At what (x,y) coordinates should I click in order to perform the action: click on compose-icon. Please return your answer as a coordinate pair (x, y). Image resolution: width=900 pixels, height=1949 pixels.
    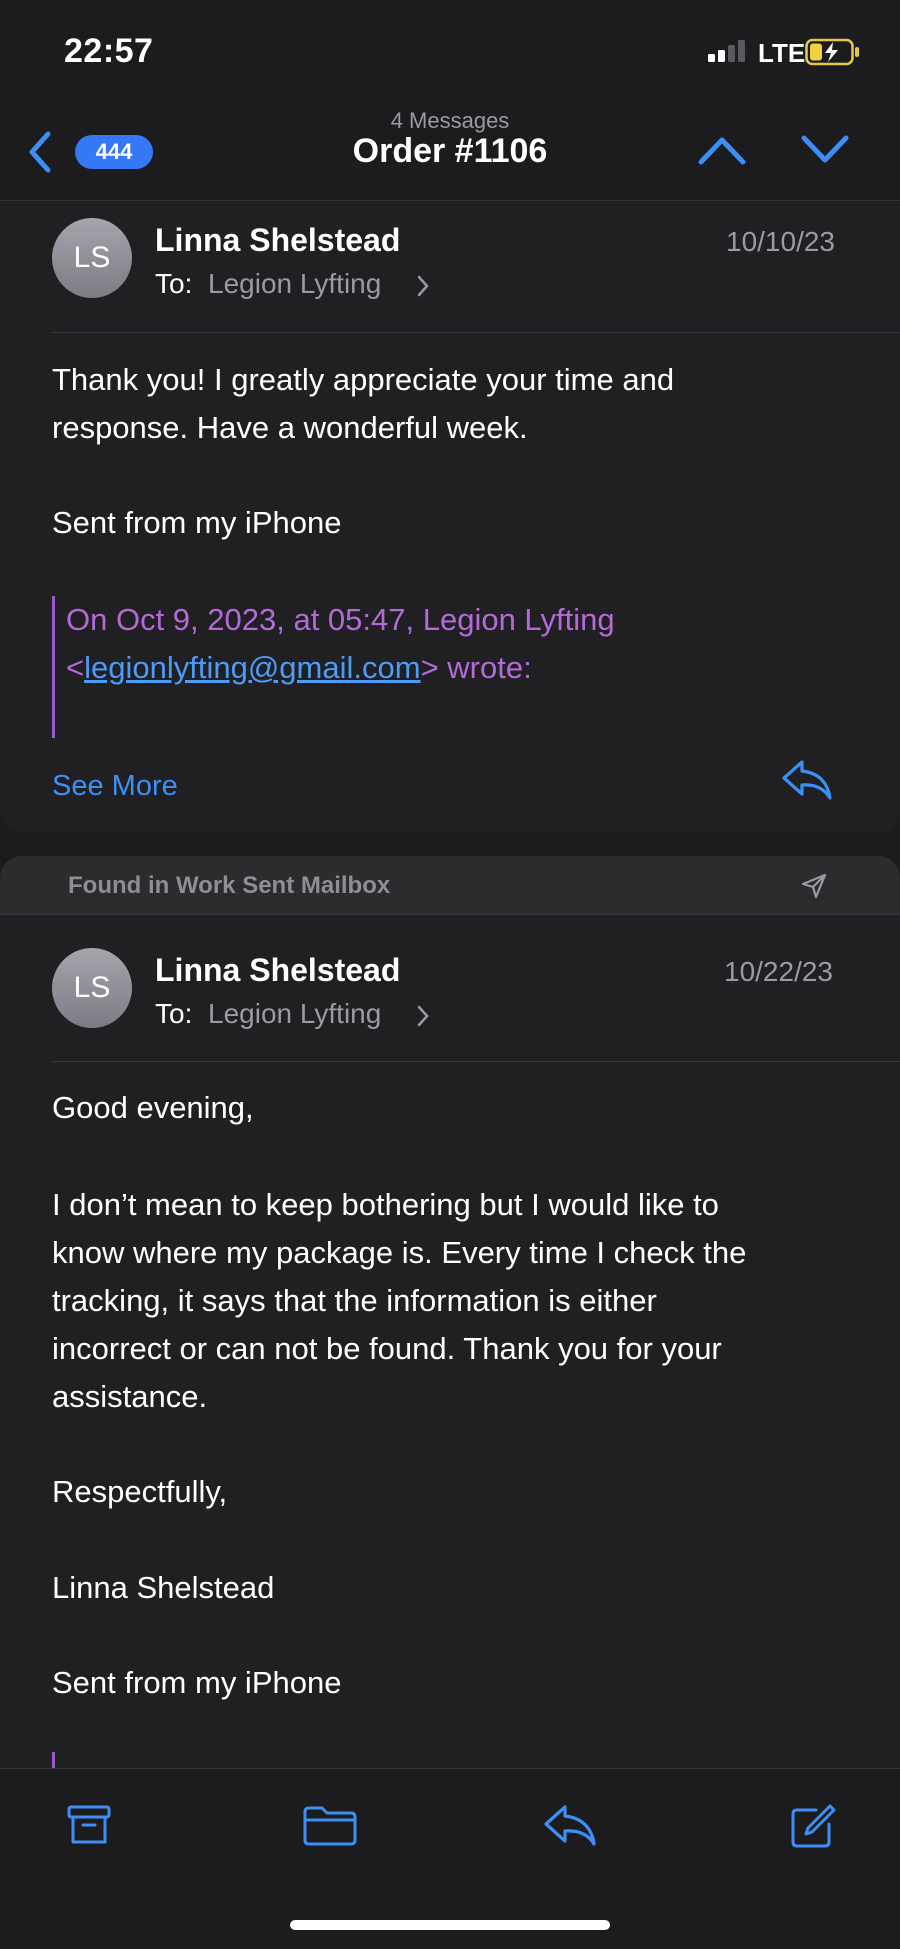
    Looking at the image, I should click on (813, 1827).